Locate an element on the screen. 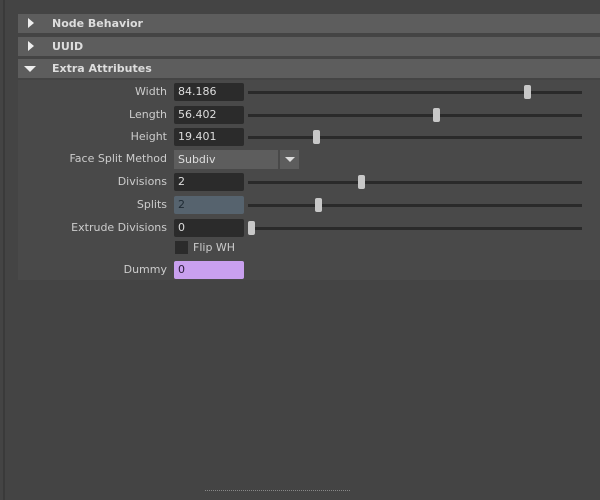 Image resolution: width=600 pixels, height=500 pixels. length-field: 56.402 is located at coordinates (209, 115).